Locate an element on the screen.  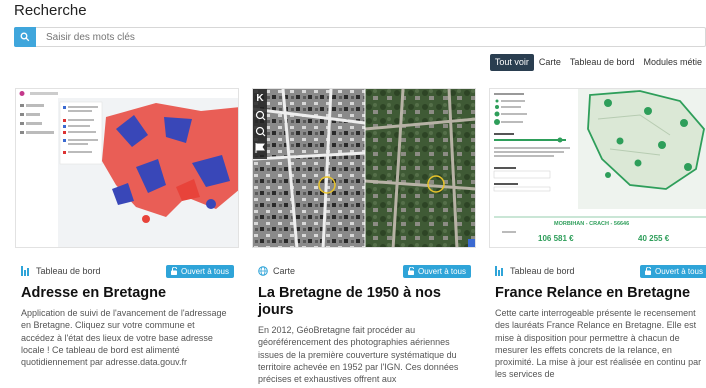
svg-text: K is located at coordinates (260, 98).